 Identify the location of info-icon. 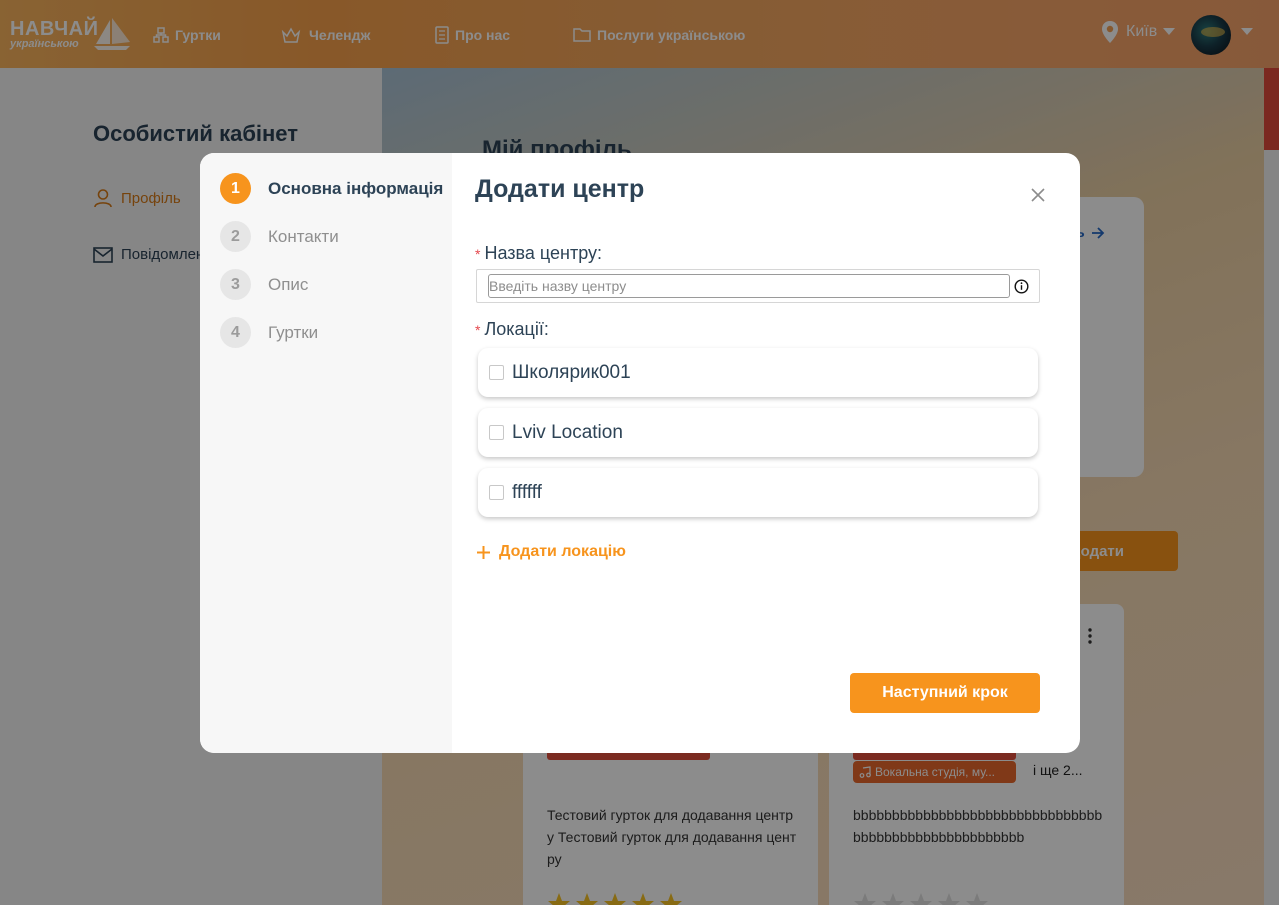
(1021, 286).